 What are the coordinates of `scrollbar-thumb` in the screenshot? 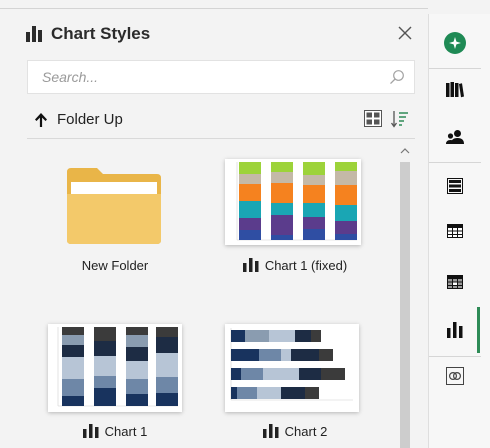 It's located at (405, 305).